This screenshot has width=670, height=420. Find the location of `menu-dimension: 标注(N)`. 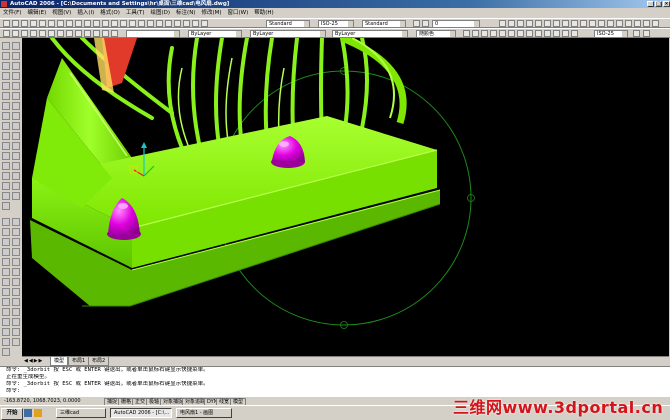

menu-dimension: 标注(N) is located at coordinates (185, 13).